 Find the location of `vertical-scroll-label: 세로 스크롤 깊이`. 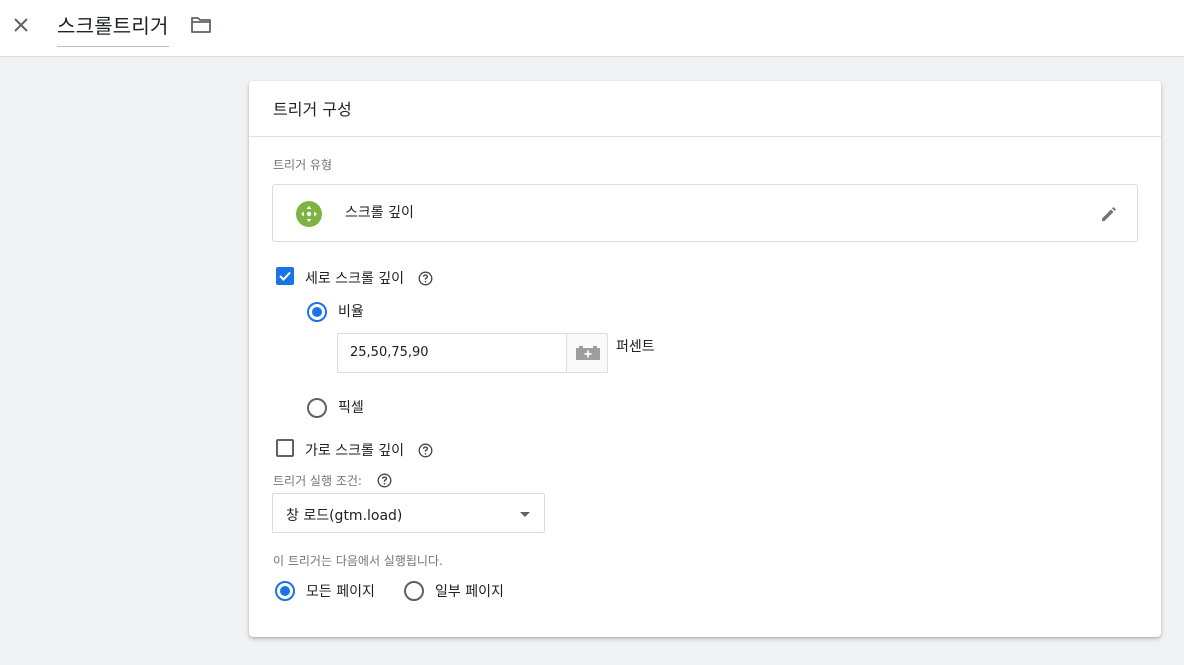

vertical-scroll-label: 세로 스크롤 깊이 is located at coordinates (355, 279).